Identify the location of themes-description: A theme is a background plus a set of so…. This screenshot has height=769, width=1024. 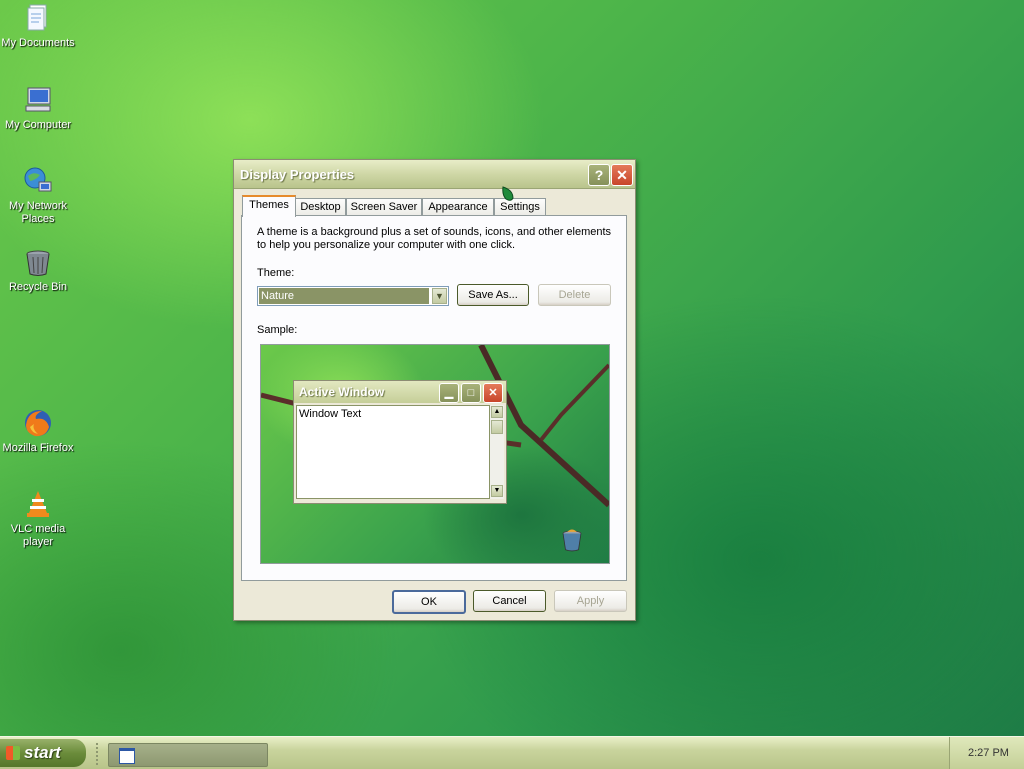
(434, 238).